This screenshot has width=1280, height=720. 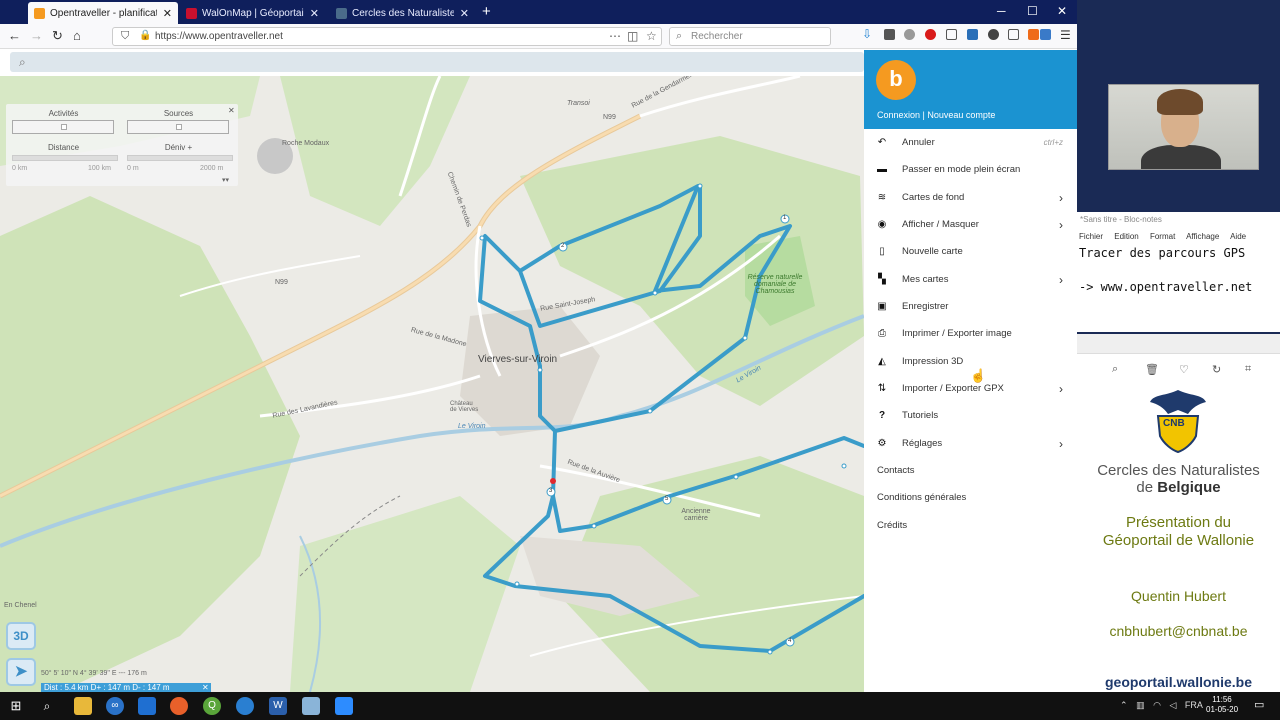 I want to click on sidebar-icon, so click(x=1013, y=34).